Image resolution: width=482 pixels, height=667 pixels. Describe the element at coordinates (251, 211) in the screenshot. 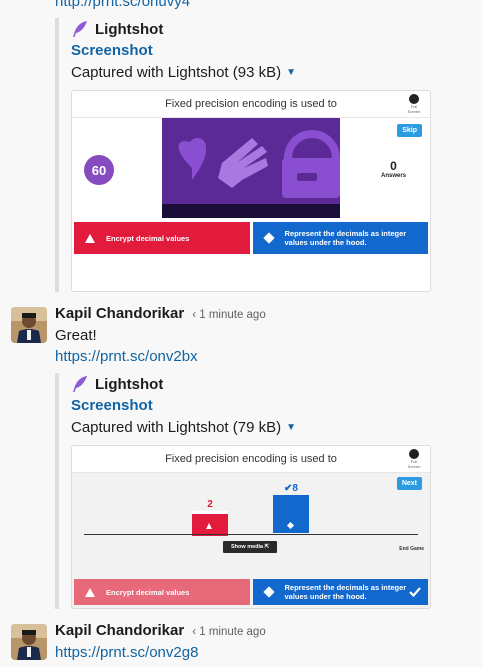

I see `hero-shadow` at that location.